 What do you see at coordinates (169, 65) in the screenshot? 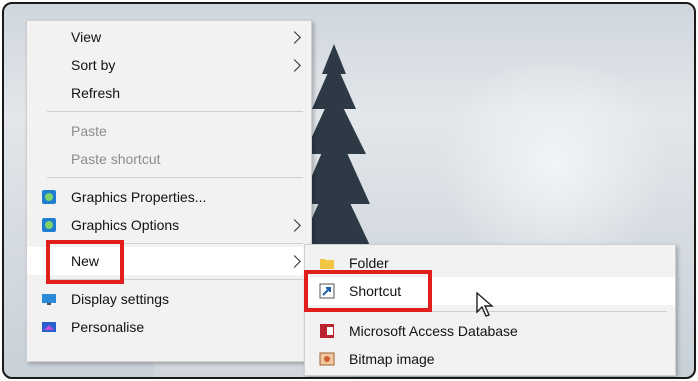
I see `menu-item-sort-by: Sort by` at bounding box center [169, 65].